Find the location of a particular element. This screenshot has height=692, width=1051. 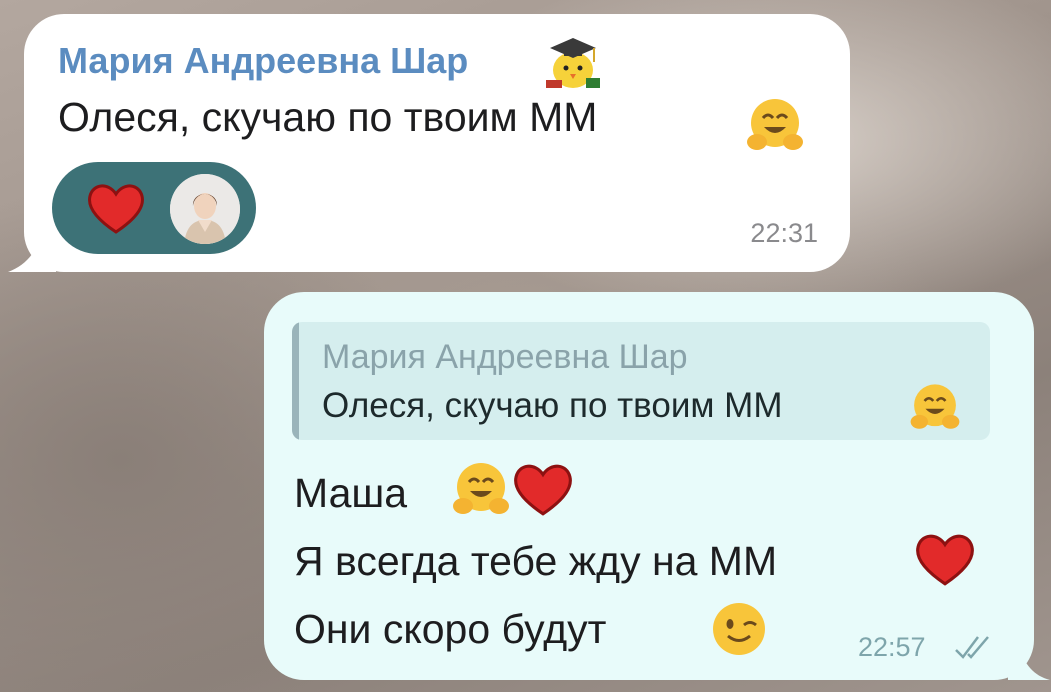

incoming-message-text: Олеся, скучаю по твоим ММ is located at coordinates (328, 117).